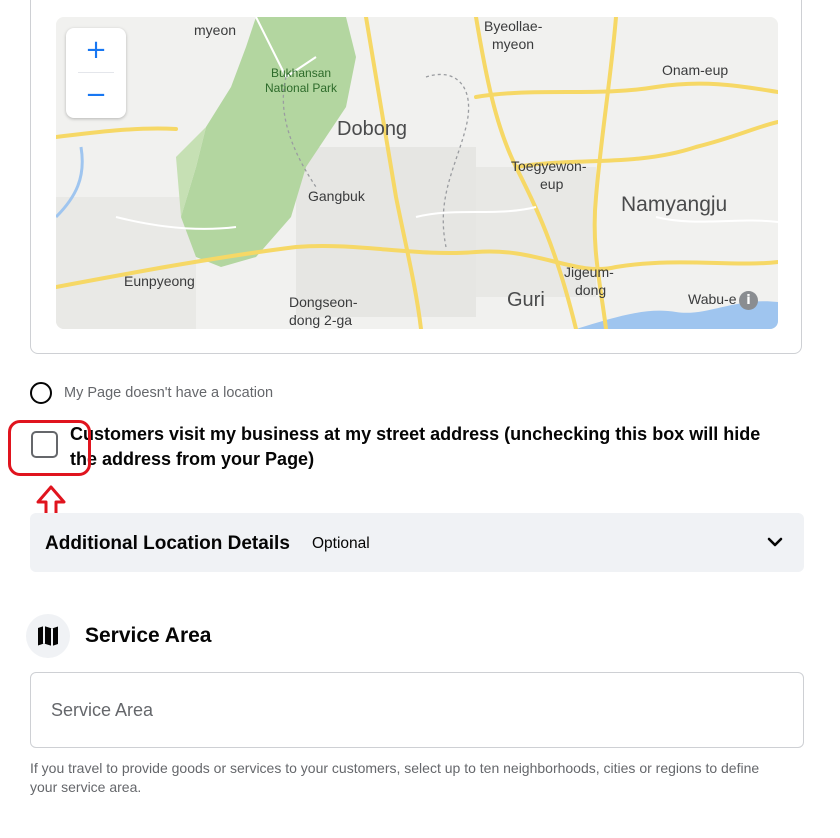  Describe the element at coordinates (712, 299) in the screenshot. I see `map-label-wabu: Wabu-e` at that location.